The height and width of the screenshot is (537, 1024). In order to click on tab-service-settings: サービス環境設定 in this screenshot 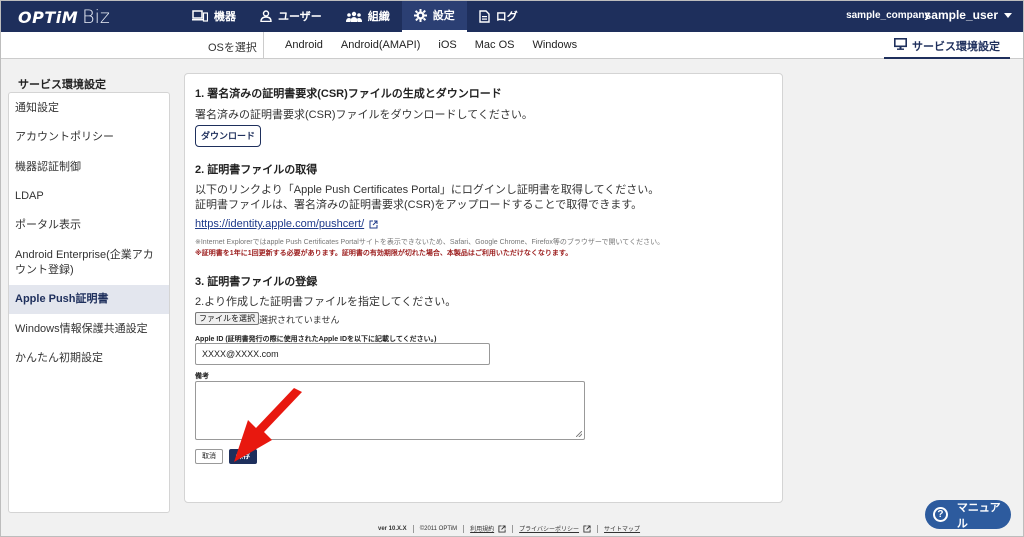, I will do `click(947, 45)`.